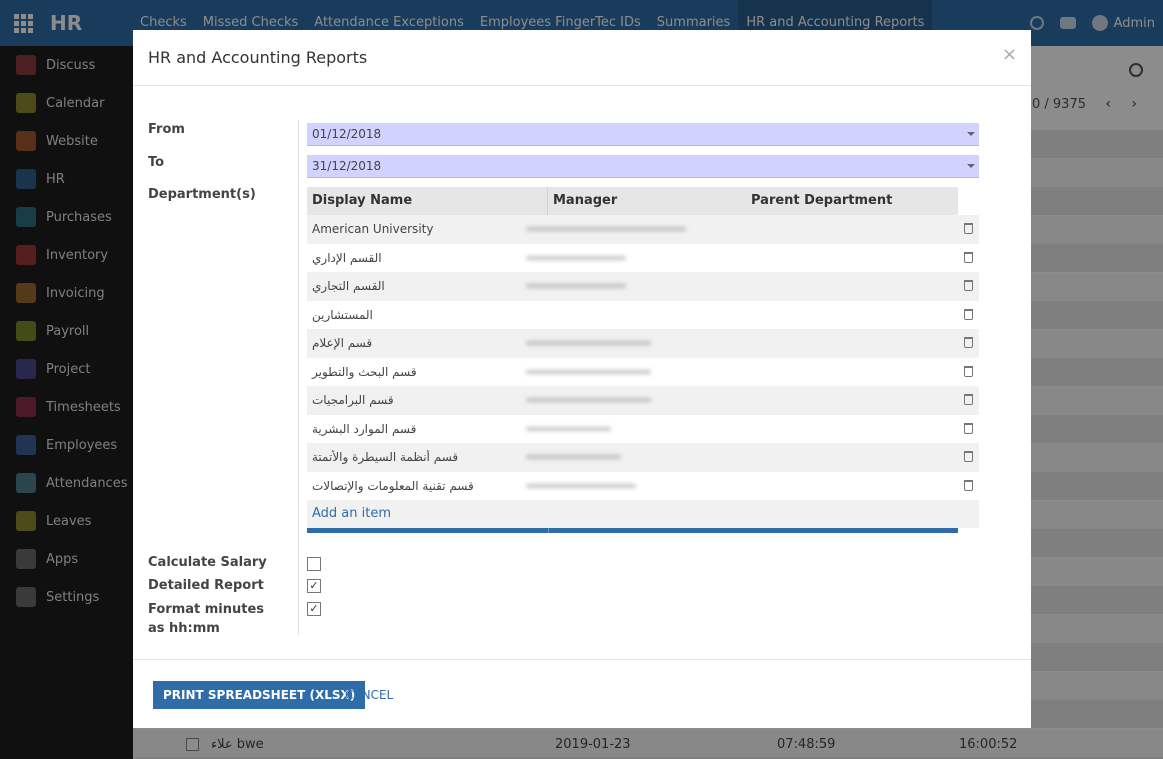 This screenshot has width=1163, height=759. I want to click on department-row: قسم البرامجيات, so click(643, 400).